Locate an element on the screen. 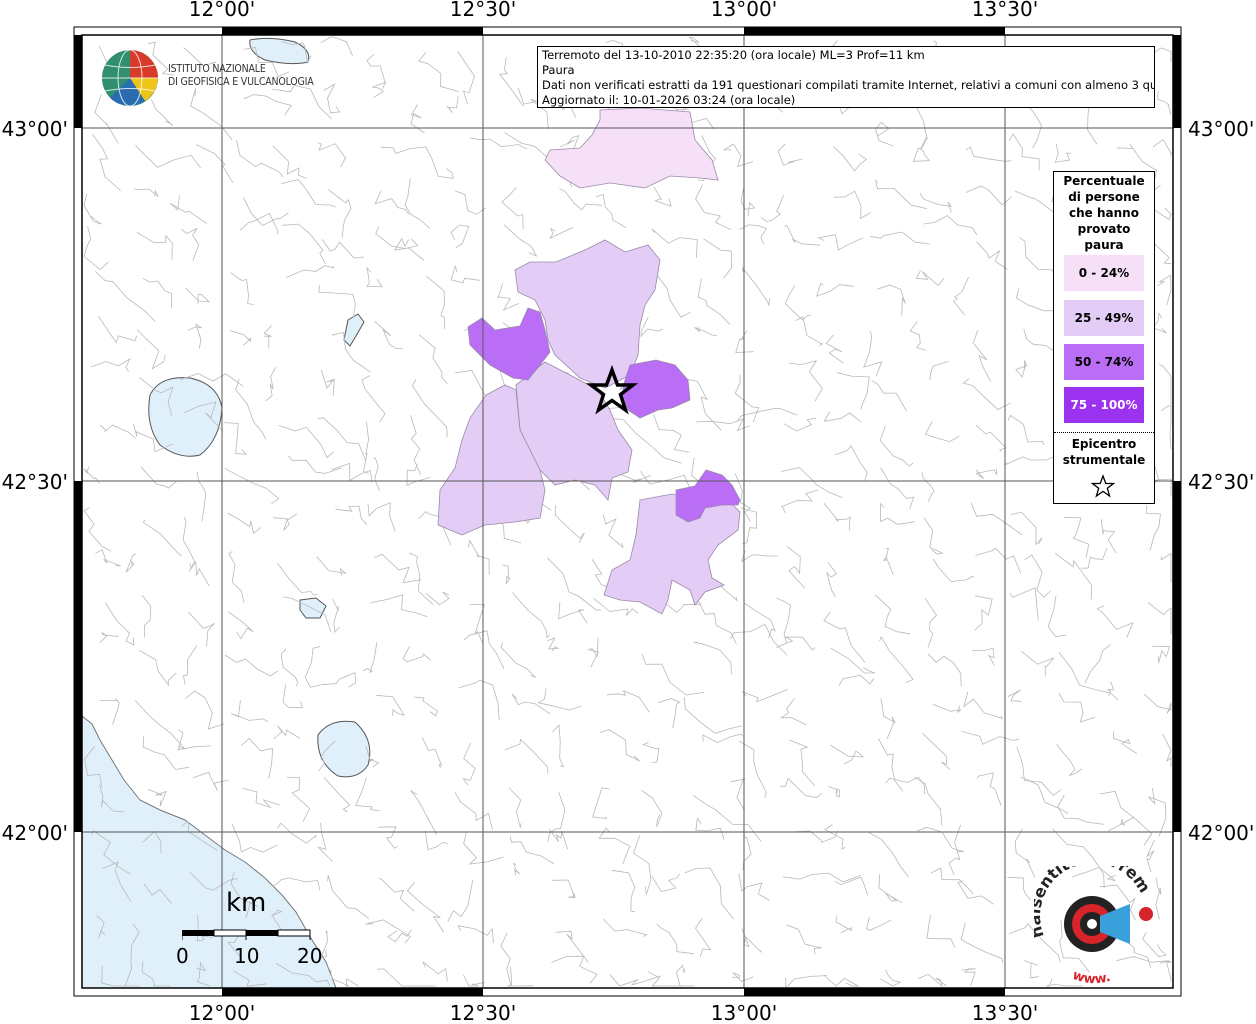 This screenshot has width=1256, height=1024. legend-class-swatch: 25 - 49% is located at coordinates (1104, 318).